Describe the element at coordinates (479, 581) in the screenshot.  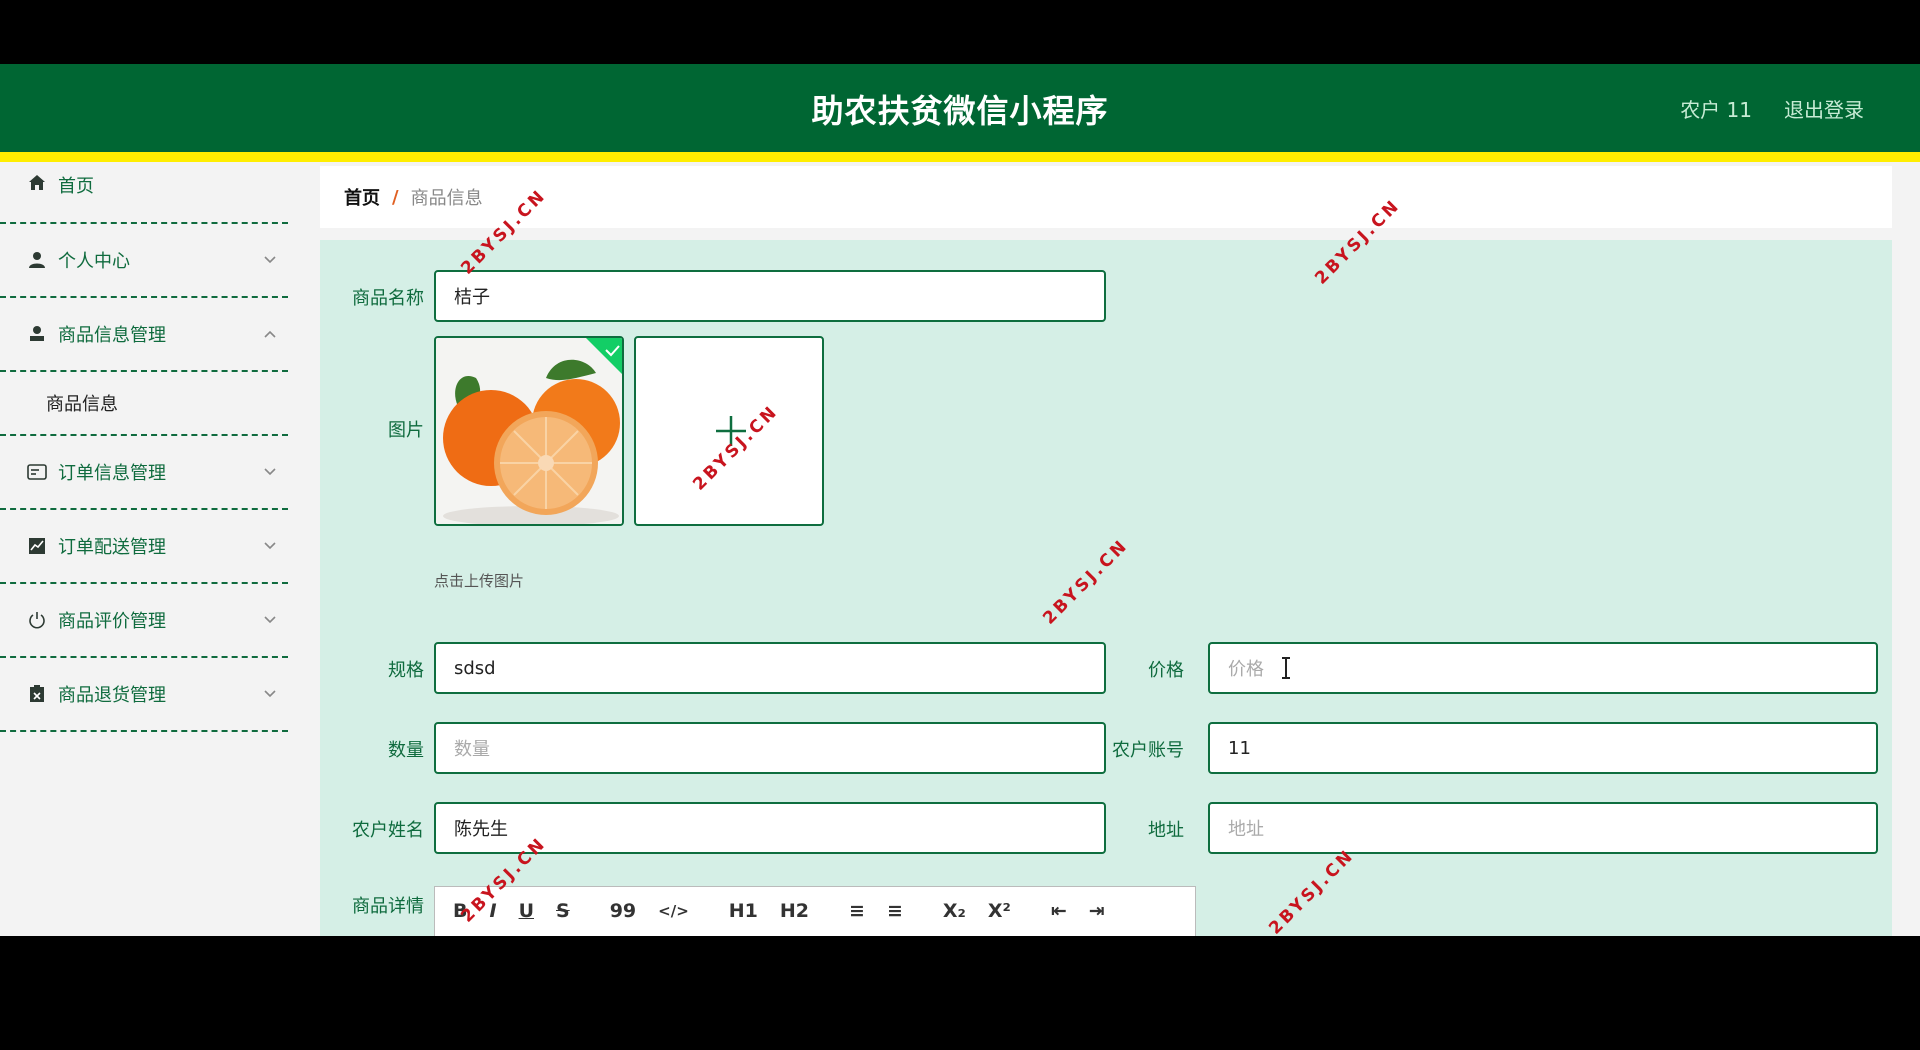
I see `upload-hint: 点击上传图片` at that location.